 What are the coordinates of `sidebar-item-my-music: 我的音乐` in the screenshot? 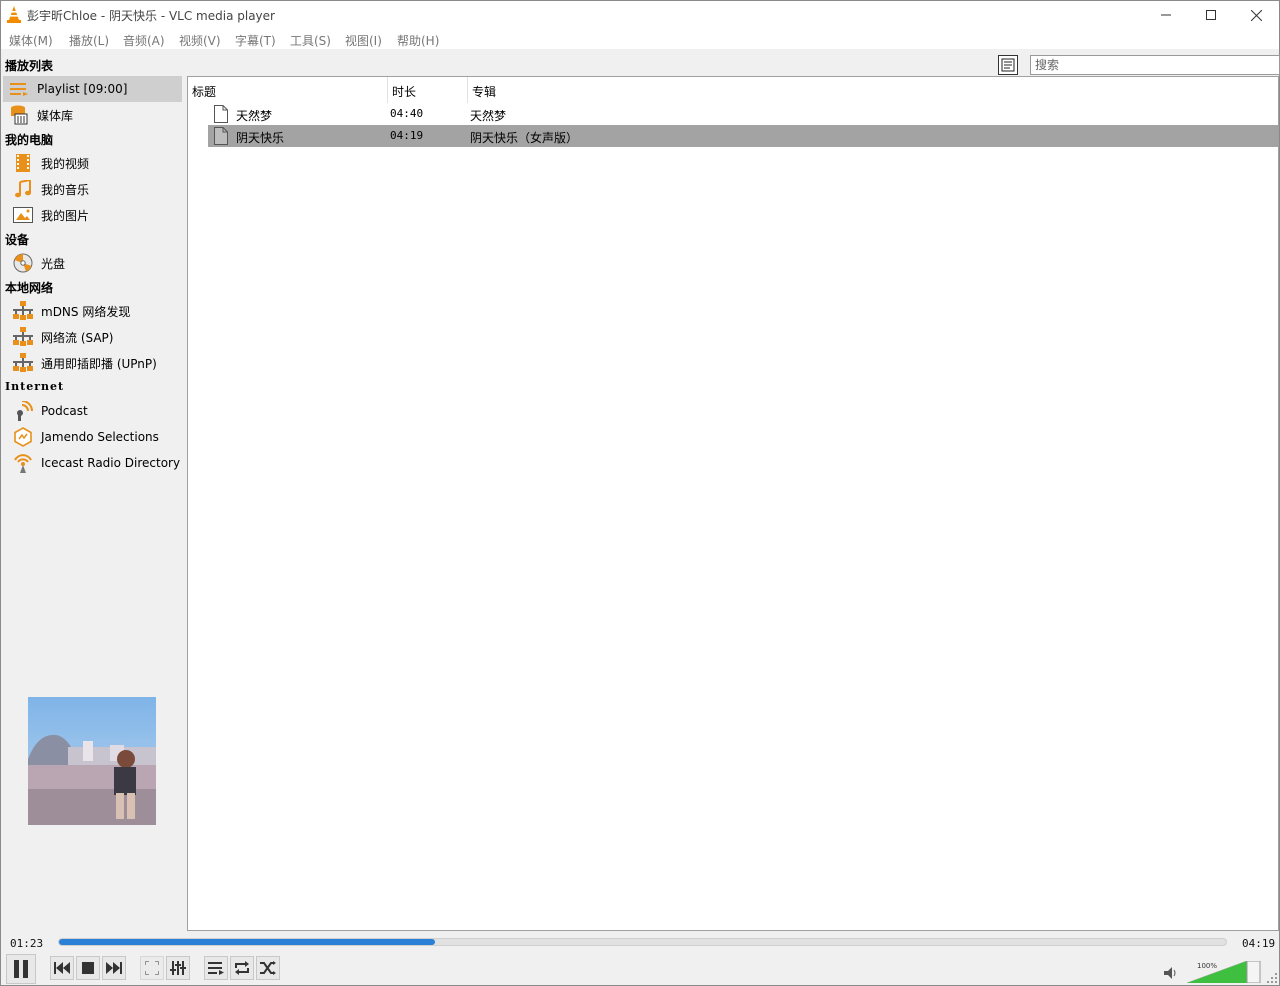 It's located at (92, 189).